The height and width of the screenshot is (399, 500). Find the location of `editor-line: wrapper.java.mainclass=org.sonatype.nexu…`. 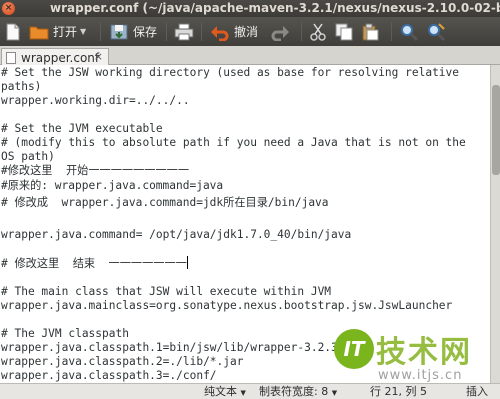

editor-line: wrapper.java.mainclass=org.sonatype.nexu… is located at coordinates (227, 305).